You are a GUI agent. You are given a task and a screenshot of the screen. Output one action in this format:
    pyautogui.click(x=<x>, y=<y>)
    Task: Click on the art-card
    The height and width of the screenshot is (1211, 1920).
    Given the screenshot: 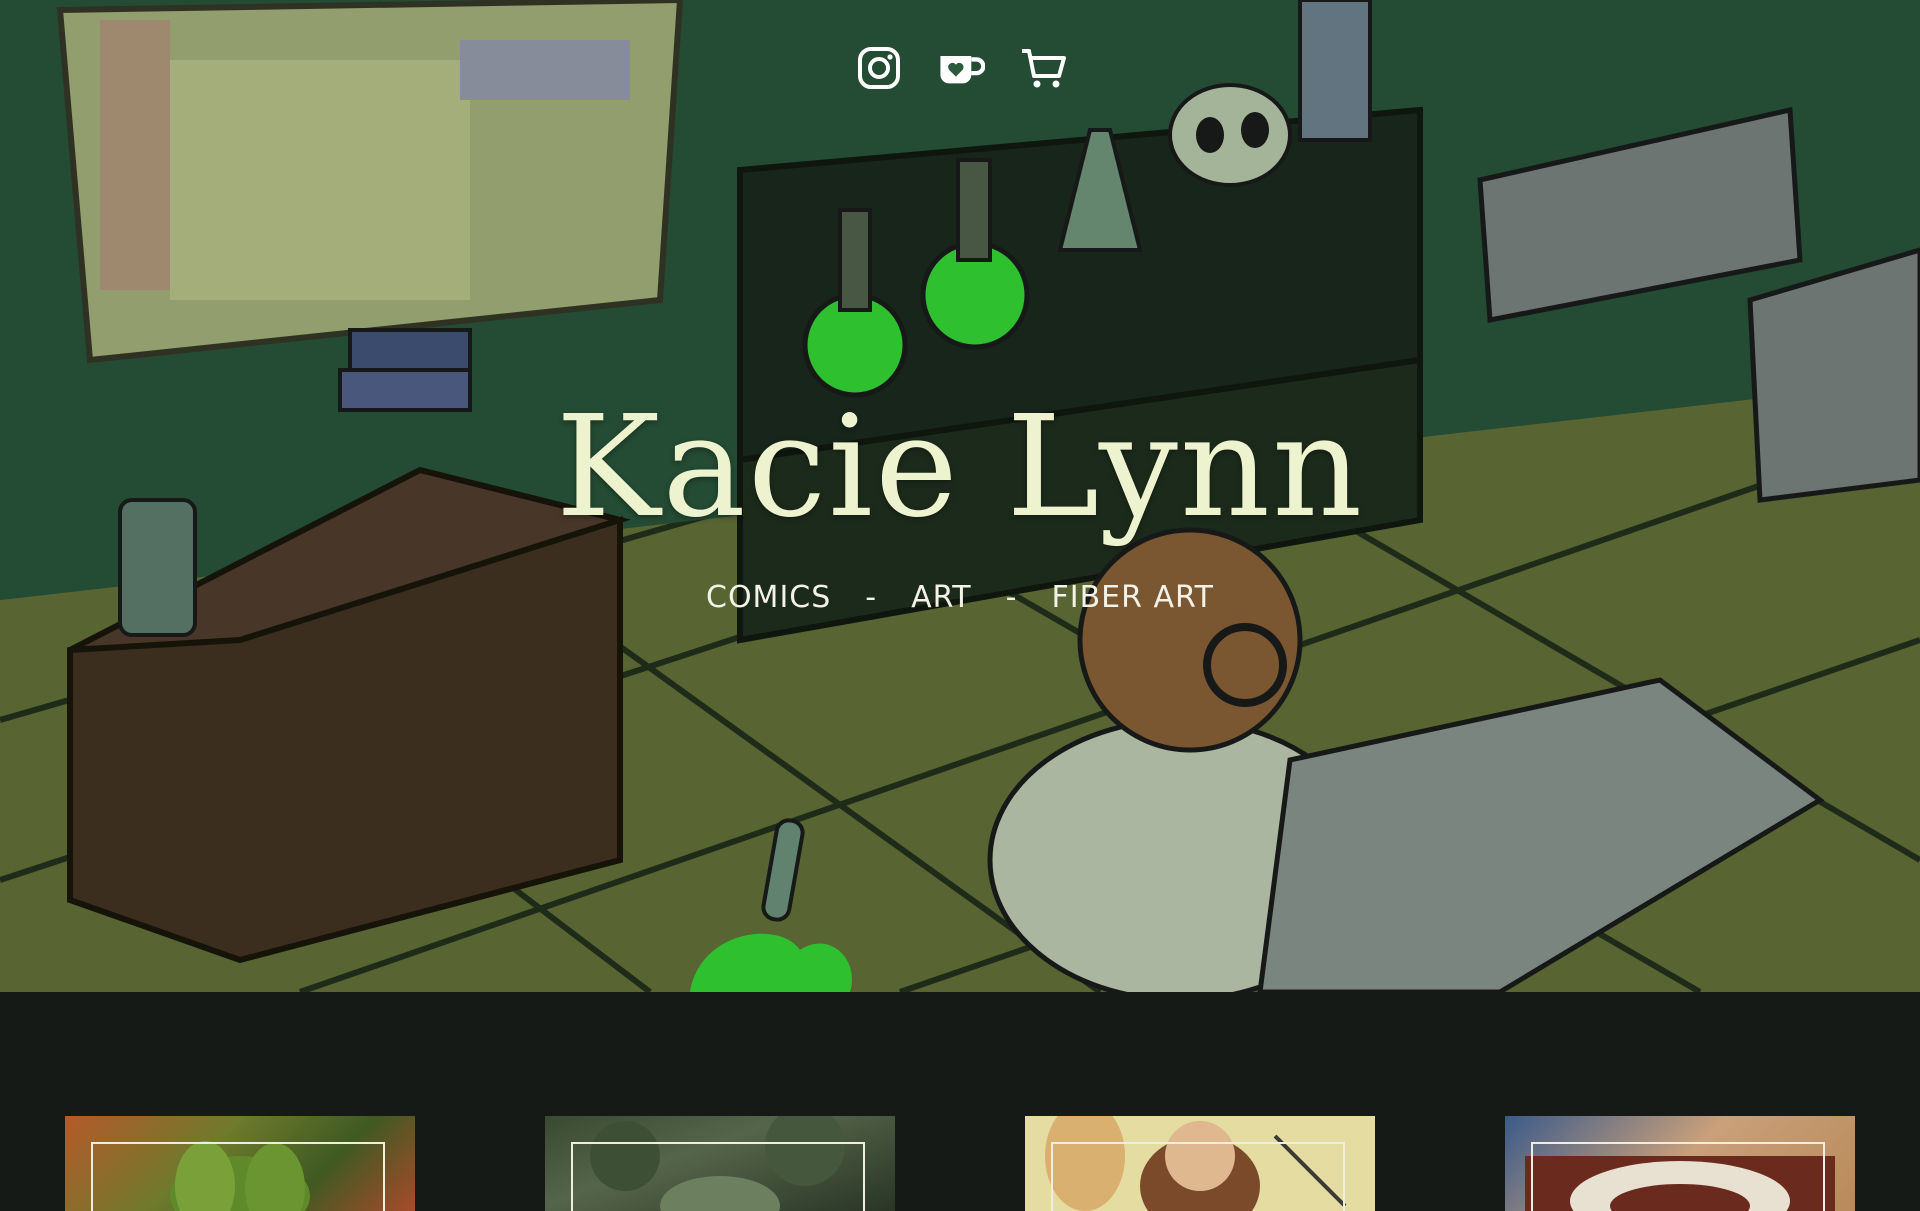 What is the action you would take?
    pyautogui.click(x=720, y=1163)
    